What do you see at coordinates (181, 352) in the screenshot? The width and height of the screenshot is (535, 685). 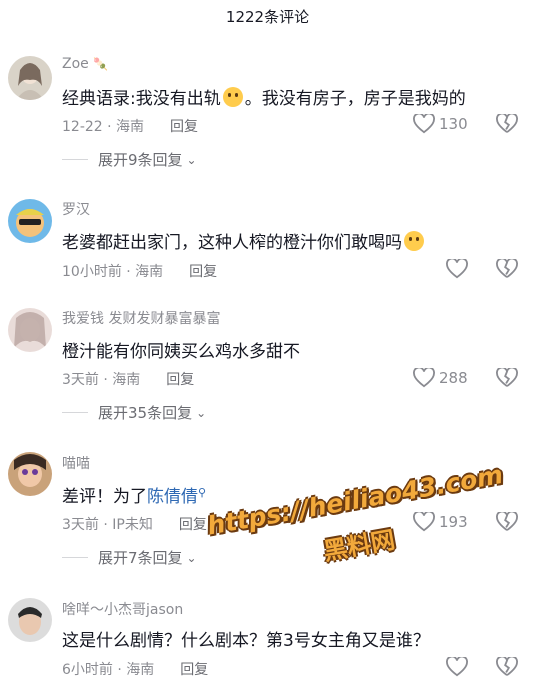 I see `comment-text: 橙汁能有你同姨买么鸡水多甜不` at bounding box center [181, 352].